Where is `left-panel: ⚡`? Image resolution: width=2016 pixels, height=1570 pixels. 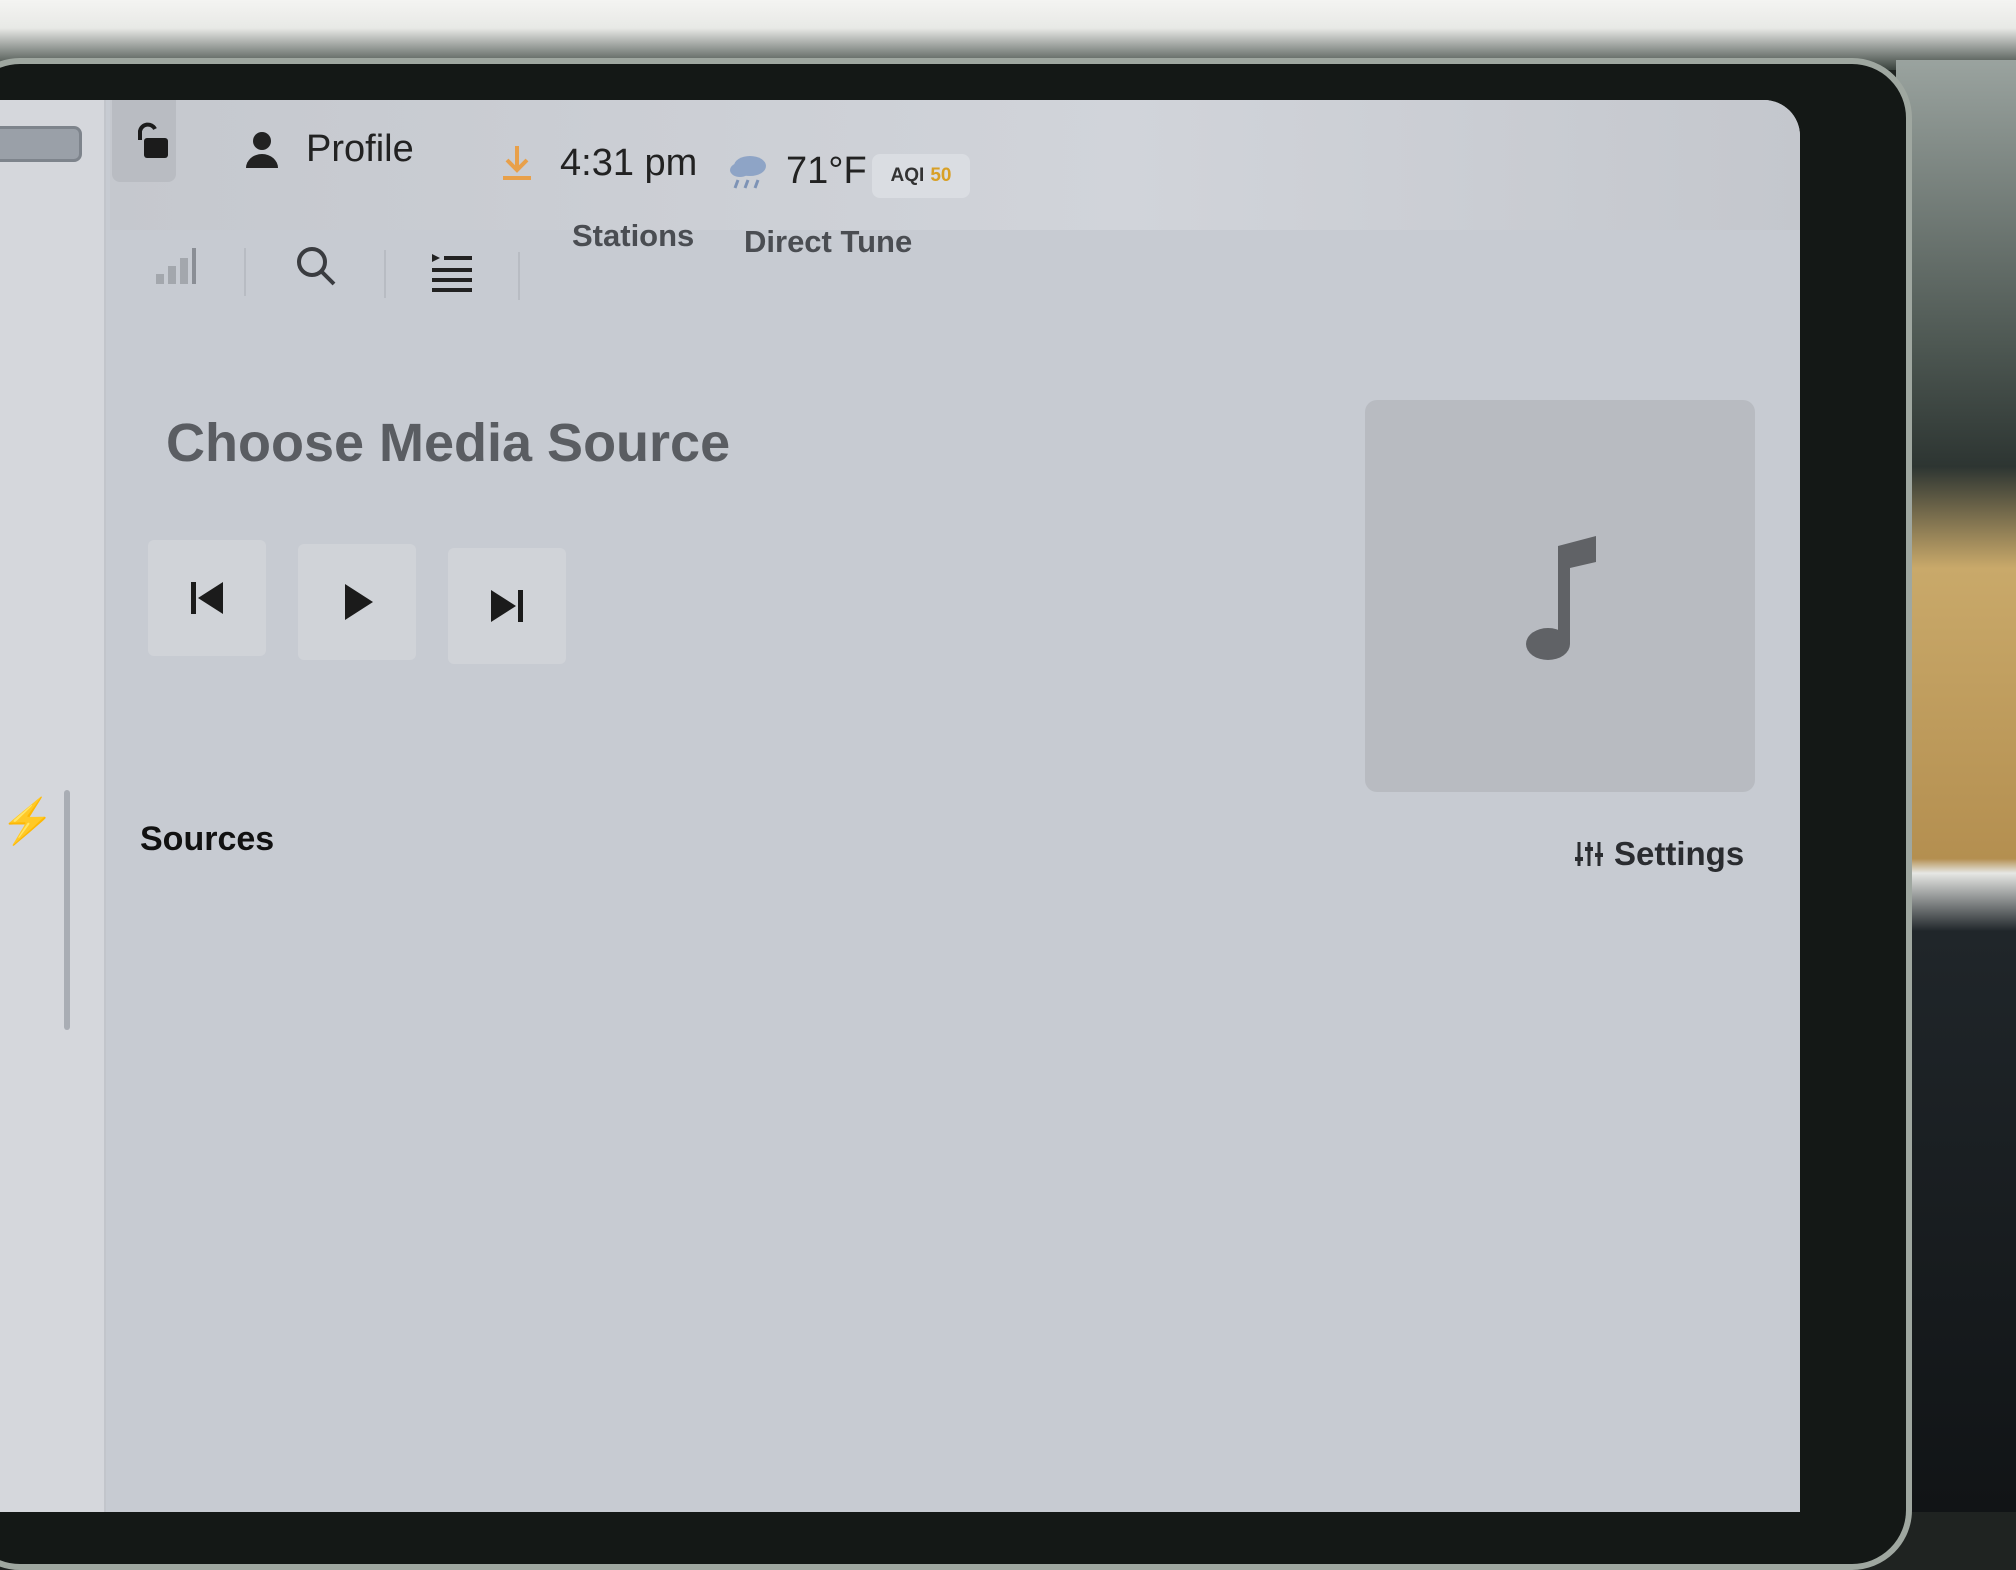
left-panel: ⚡ is located at coordinates (53, 806).